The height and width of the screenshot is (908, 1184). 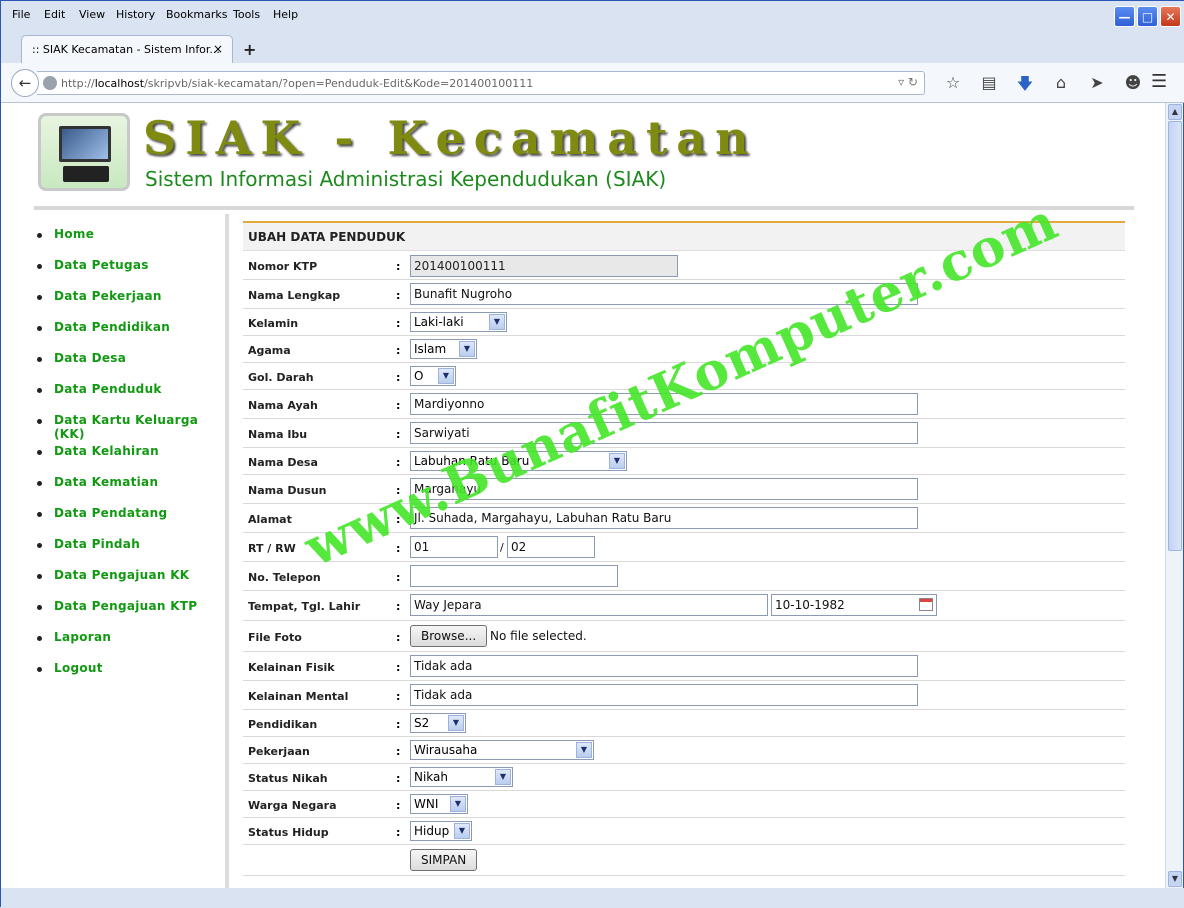 I want to click on menu-help: Help, so click(x=285, y=14).